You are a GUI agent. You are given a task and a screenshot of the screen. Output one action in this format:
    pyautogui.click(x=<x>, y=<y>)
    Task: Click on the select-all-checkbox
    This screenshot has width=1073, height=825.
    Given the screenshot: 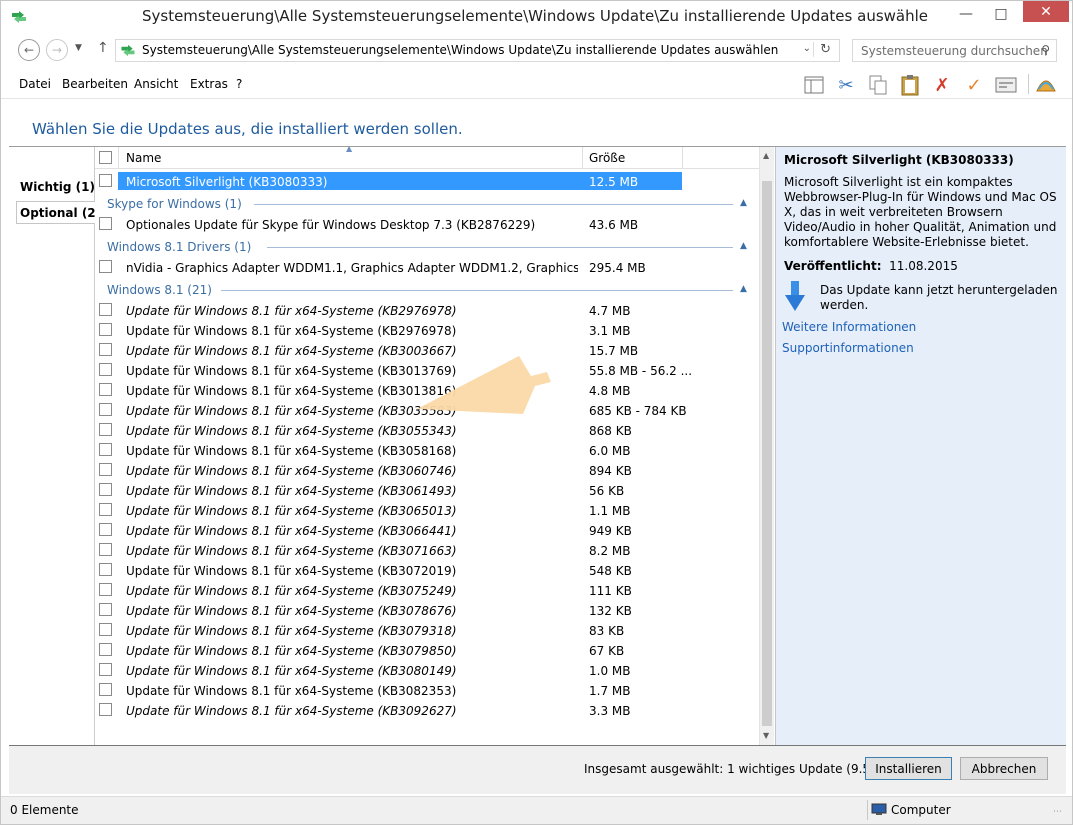 What is the action you would take?
    pyautogui.click(x=105, y=157)
    